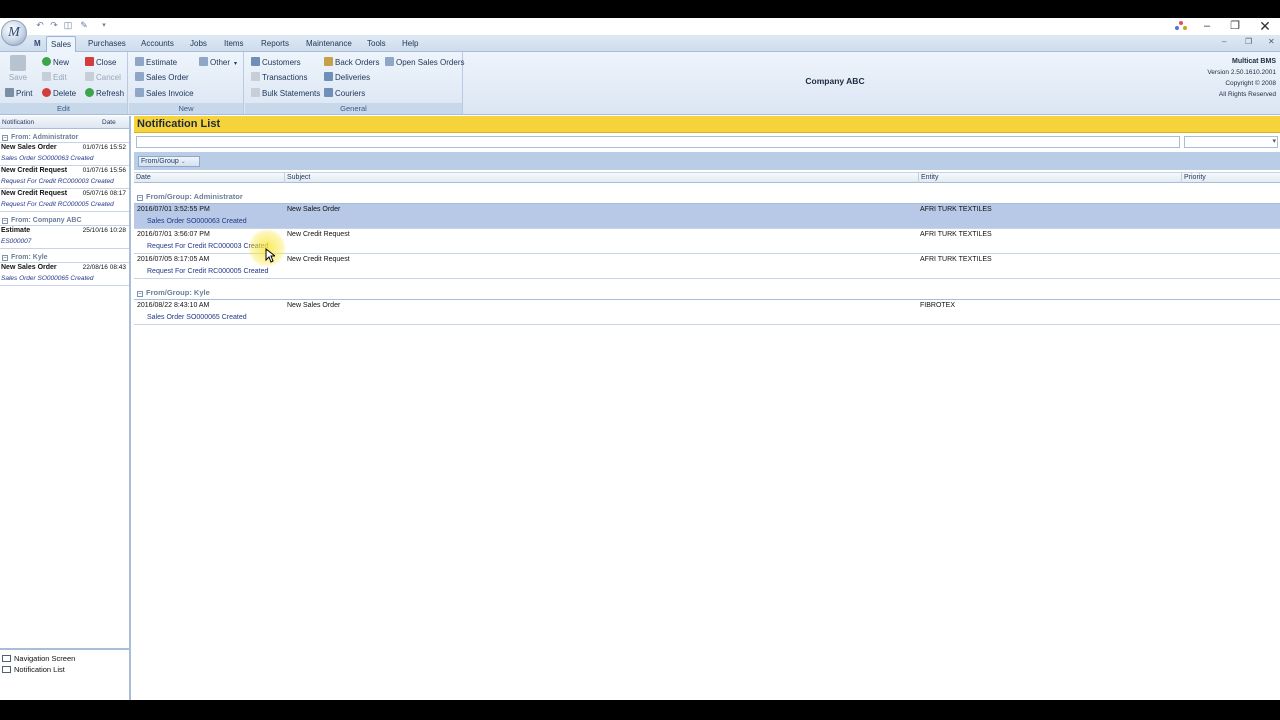 This screenshot has width=1280, height=720. What do you see at coordinates (1248, 41) in the screenshot?
I see `mdi-restore-button: ❐` at bounding box center [1248, 41].